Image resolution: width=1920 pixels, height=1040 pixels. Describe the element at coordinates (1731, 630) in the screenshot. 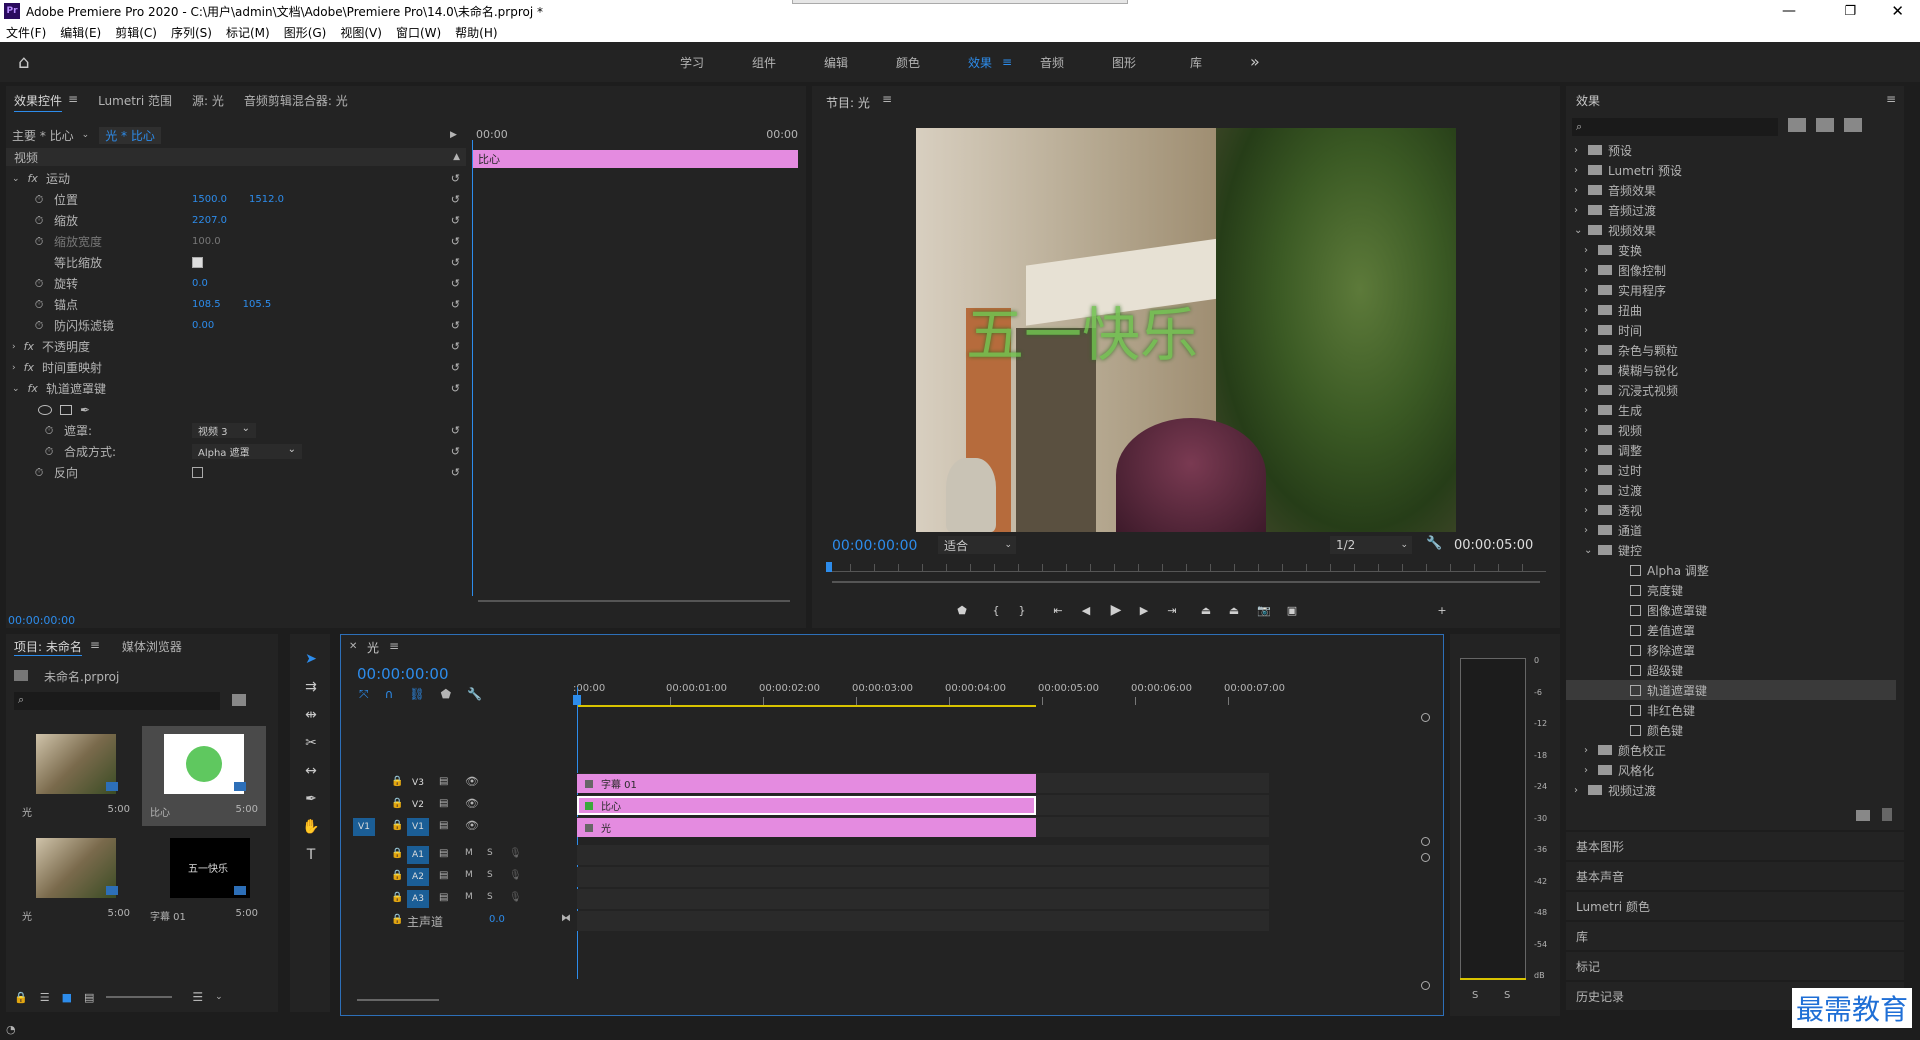

I see `effects-tree-item: 差值遮罩` at that location.